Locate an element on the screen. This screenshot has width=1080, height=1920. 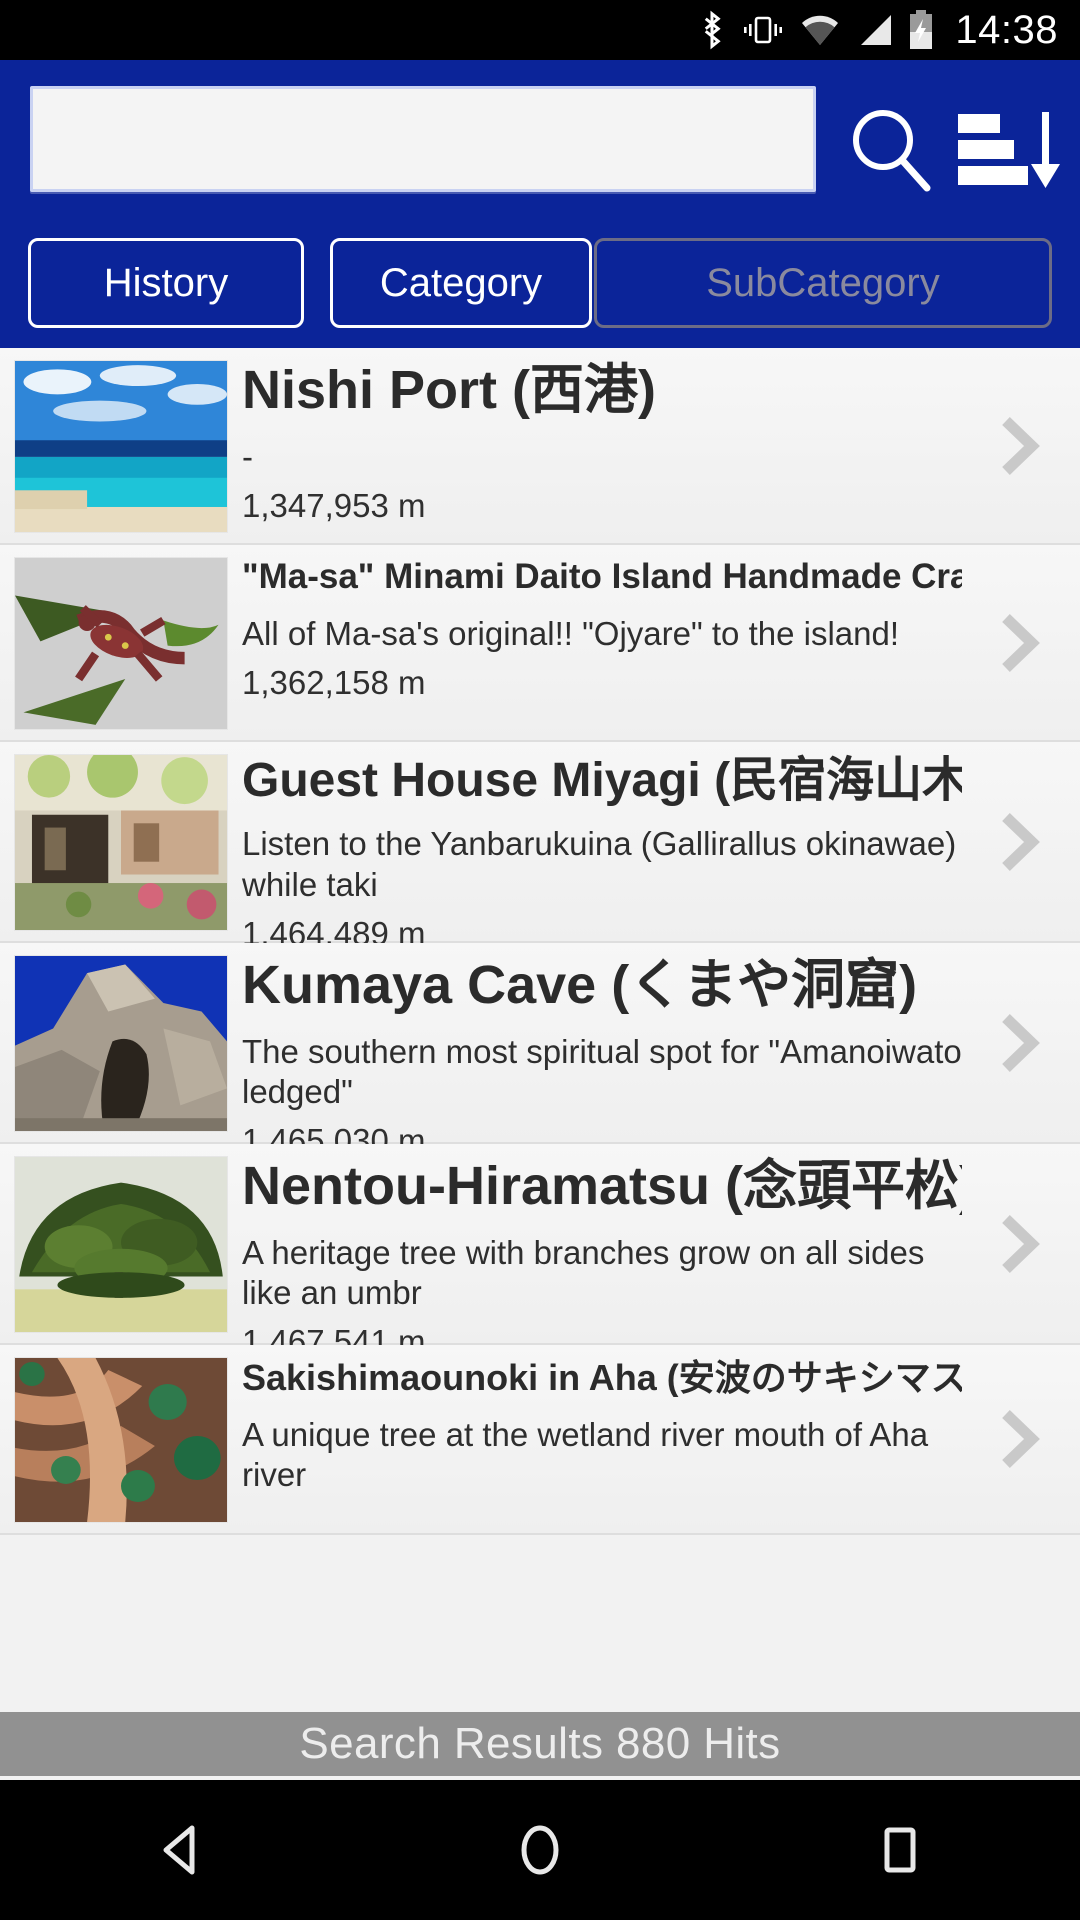
tab-category-label: Category is located at coordinates (461, 282).